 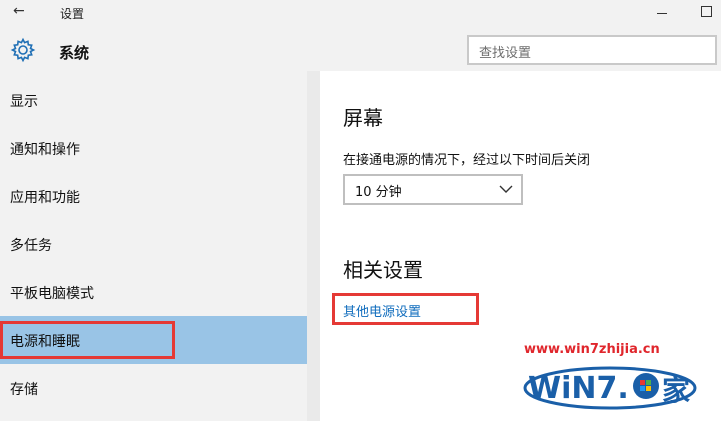 What do you see at coordinates (433, 189) in the screenshot?
I see `screen-timeout-dropdown: 10 分钟` at bounding box center [433, 189].